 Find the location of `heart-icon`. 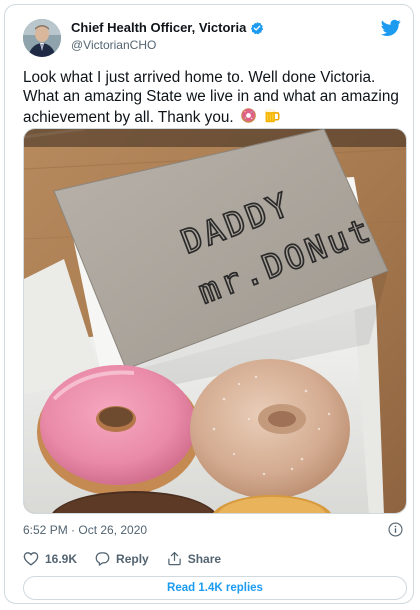

heart-icon is located at coordinates (31, 559).